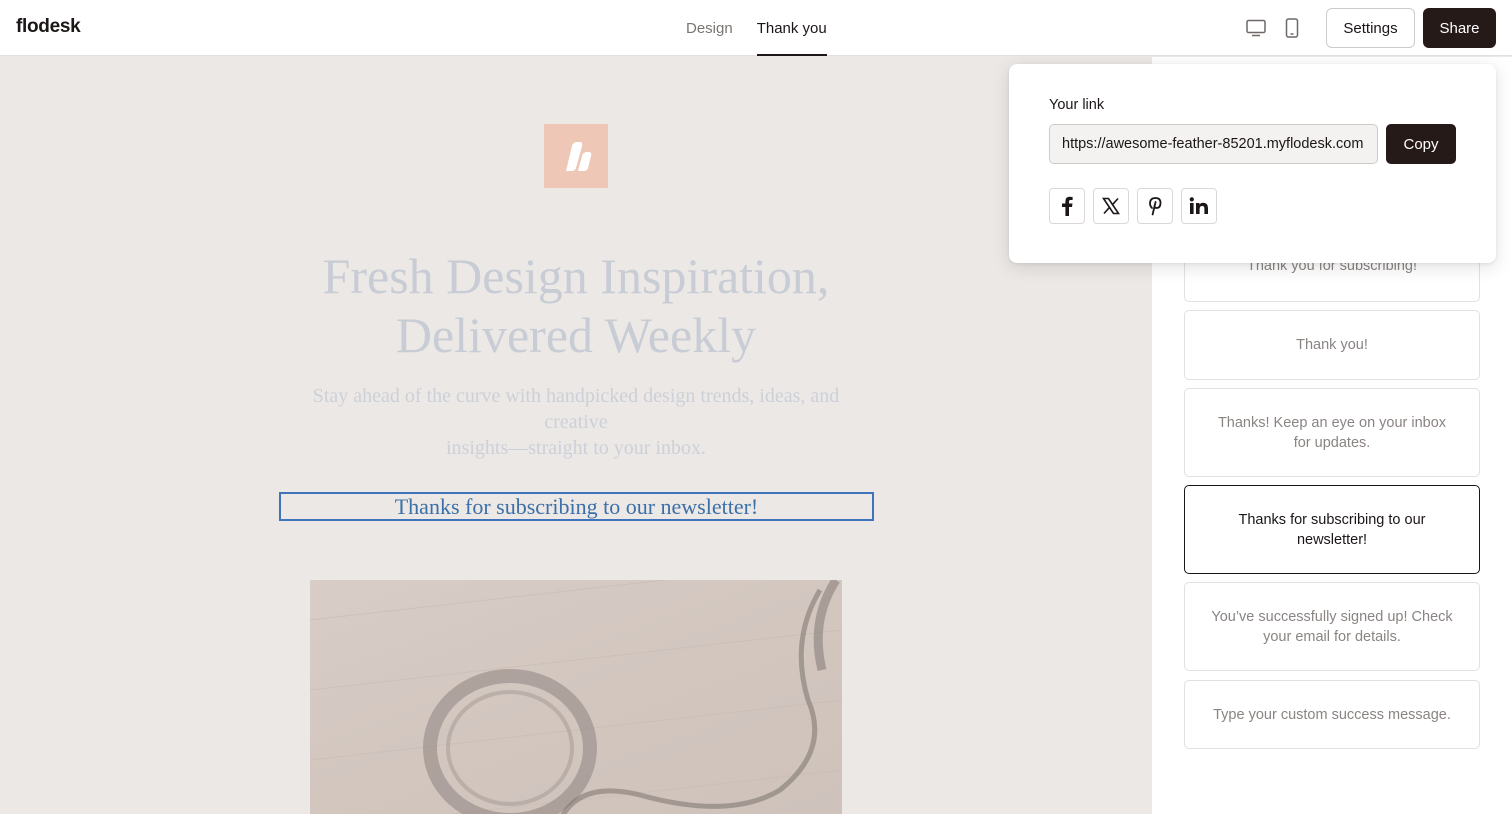 This screenshot has width=1512, height=814. What do you see at coordinates (1459, 28) in the screenshot?
I see `share-button: Share` at bounding box center [1459, 28].